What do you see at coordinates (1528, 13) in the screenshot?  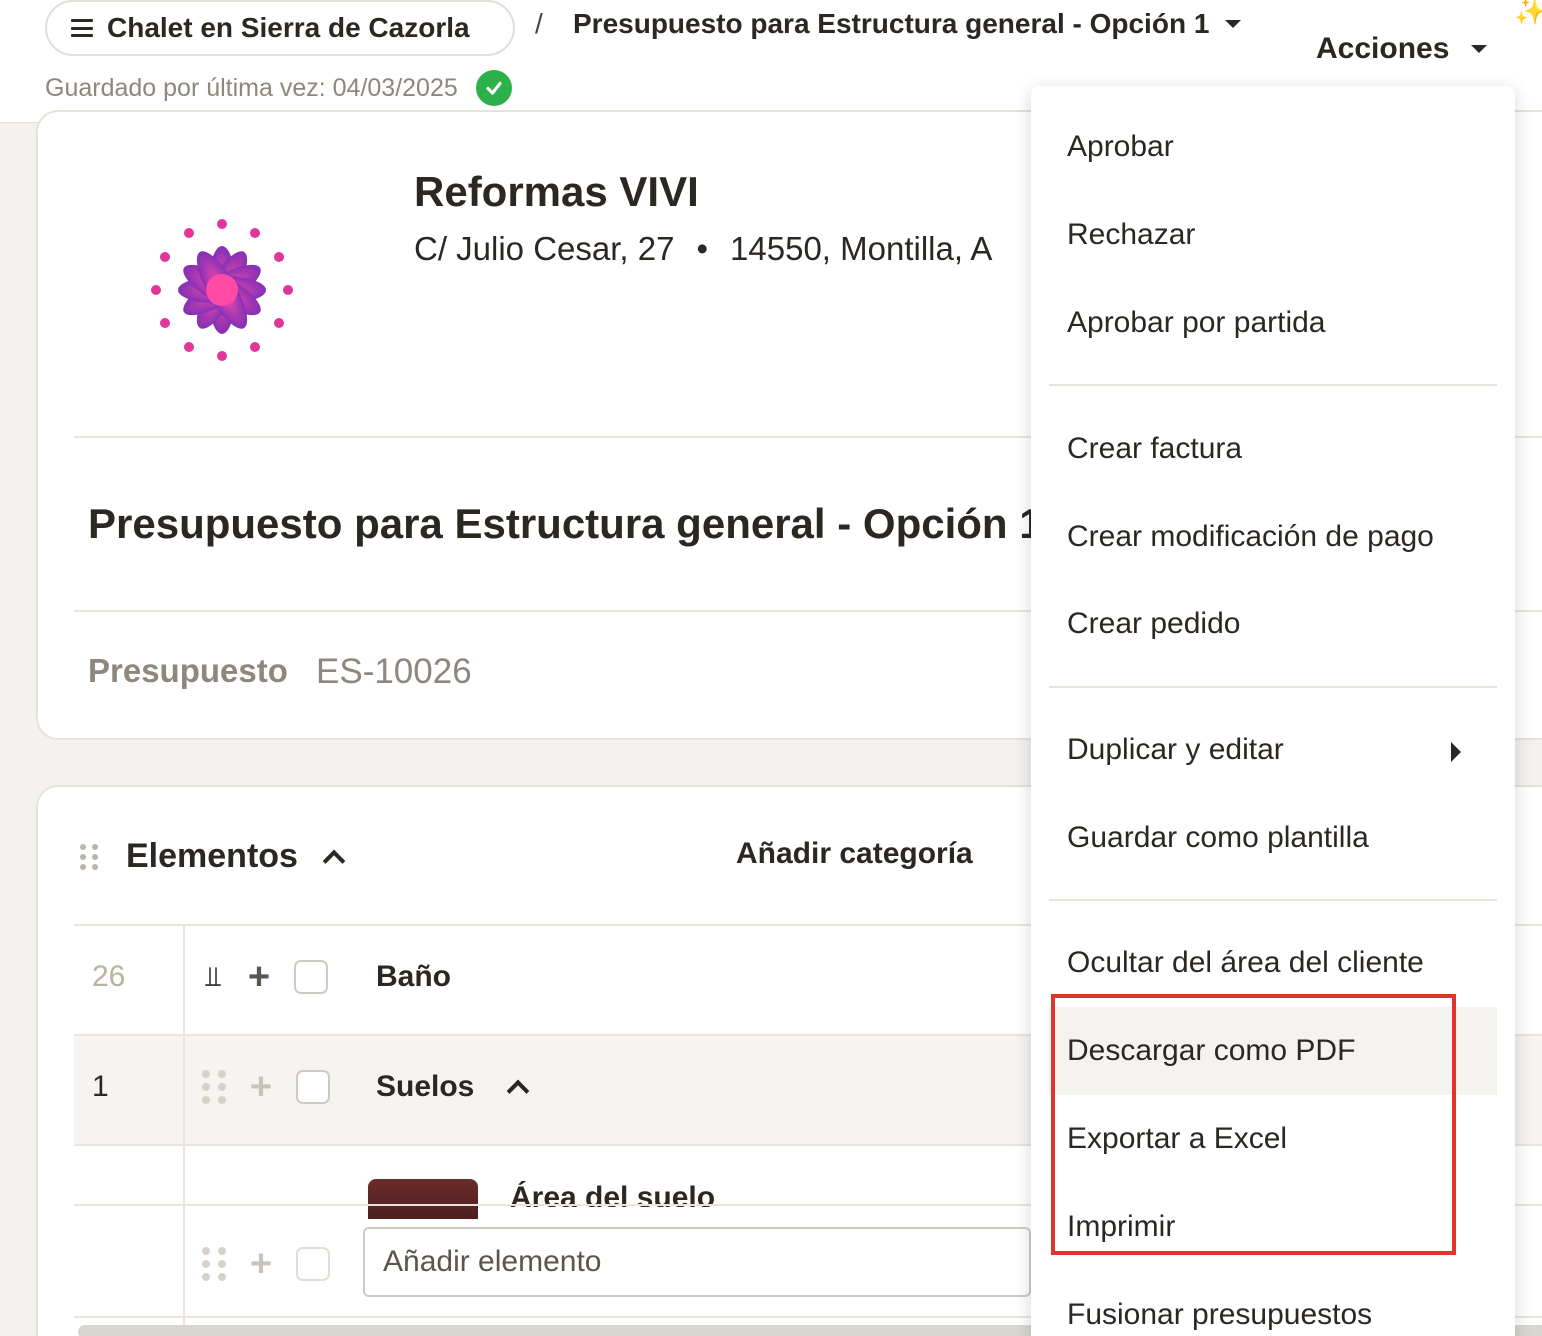 I see `sparkle-icon: ✨` at bounding box center [1528, 13].